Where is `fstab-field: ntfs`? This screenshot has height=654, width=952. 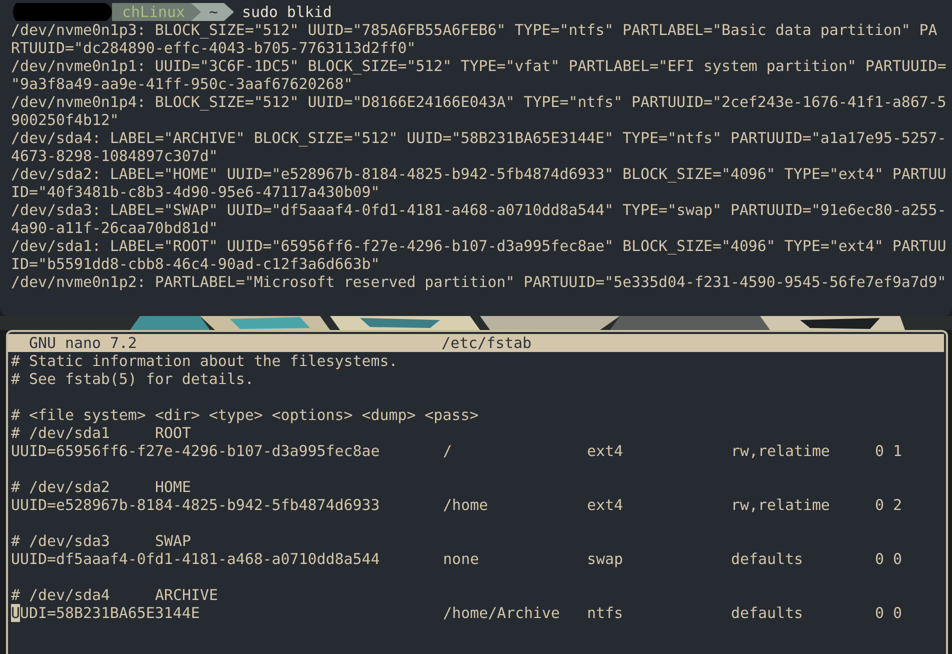
fstab-field: ntfs is located at coordinates (659, 613).